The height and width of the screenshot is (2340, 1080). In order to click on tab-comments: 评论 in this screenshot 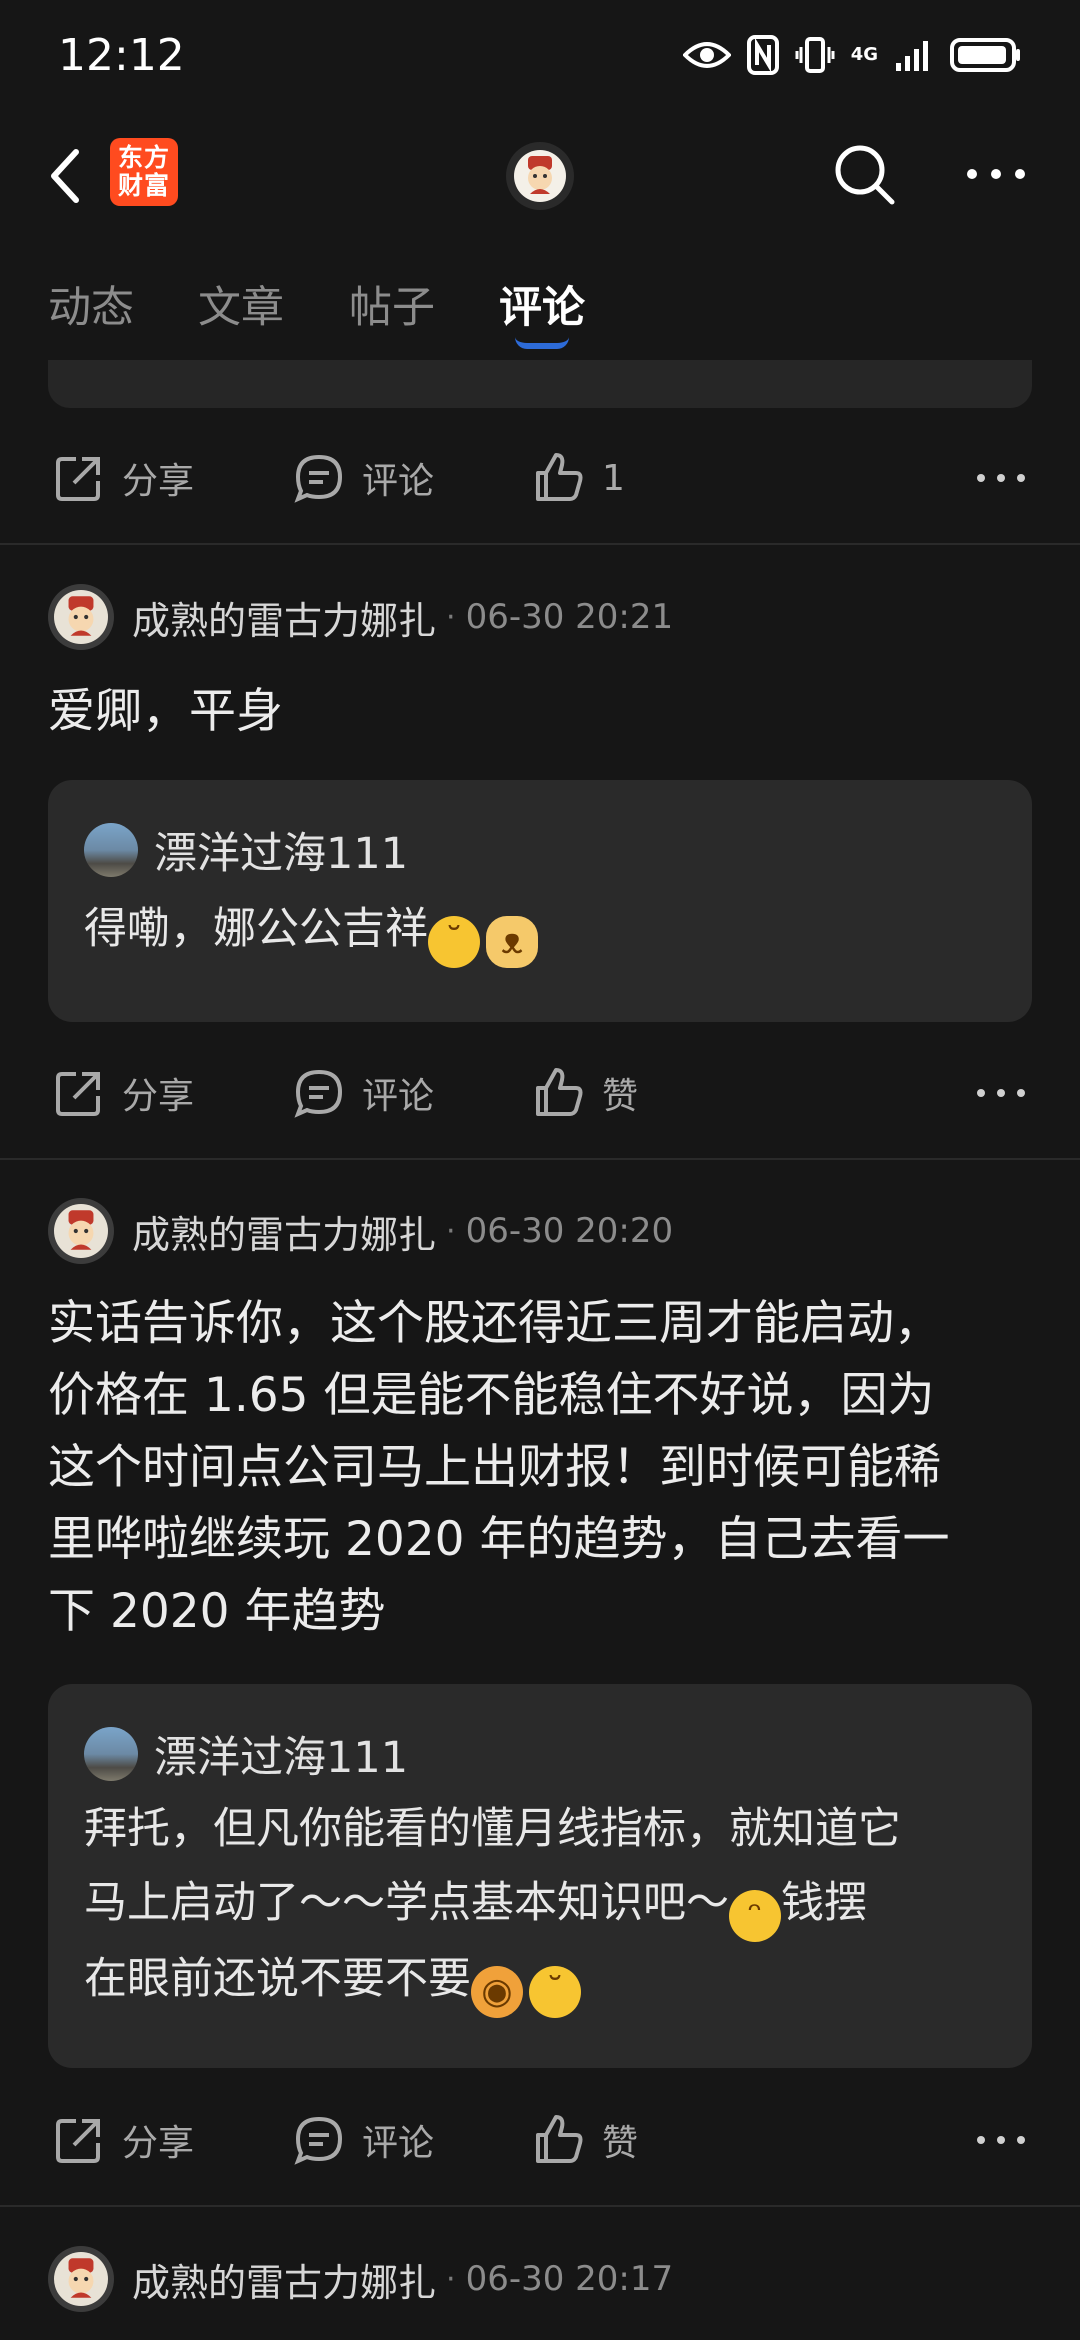, I will do `click(542, 304)`.